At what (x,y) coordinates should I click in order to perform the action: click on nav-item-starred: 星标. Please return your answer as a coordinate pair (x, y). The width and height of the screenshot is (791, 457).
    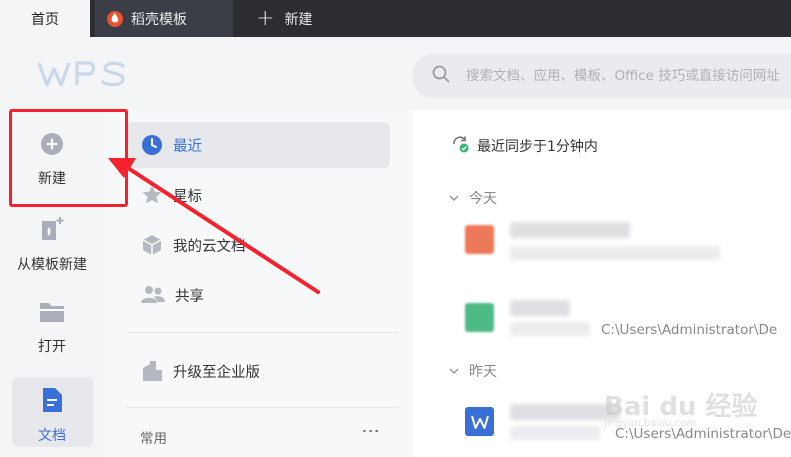
    Looking at the image, I should click on (258, 195).